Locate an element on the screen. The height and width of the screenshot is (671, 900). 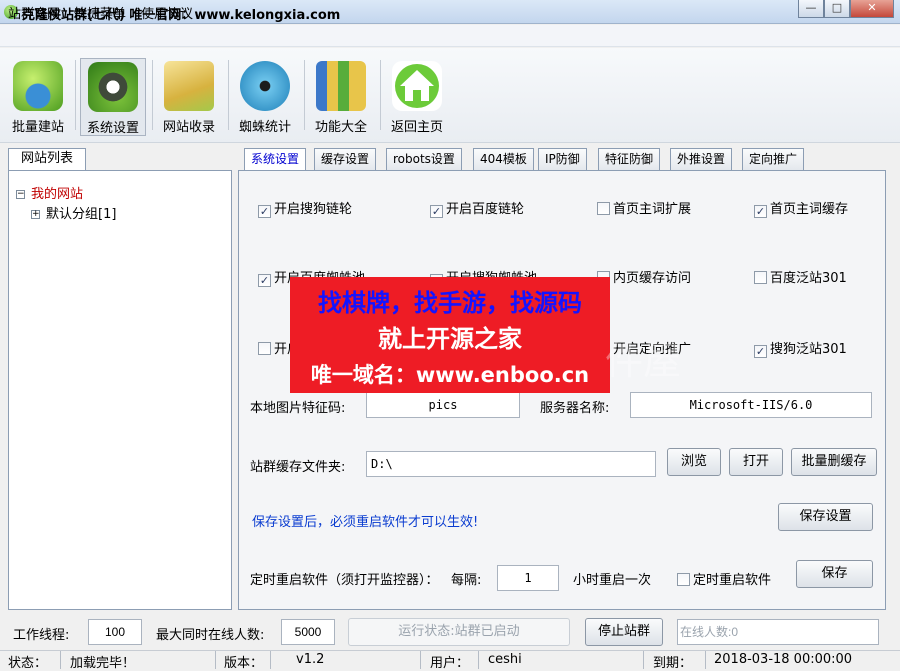
save-button: 保存 is located at coordinates (834, 574).